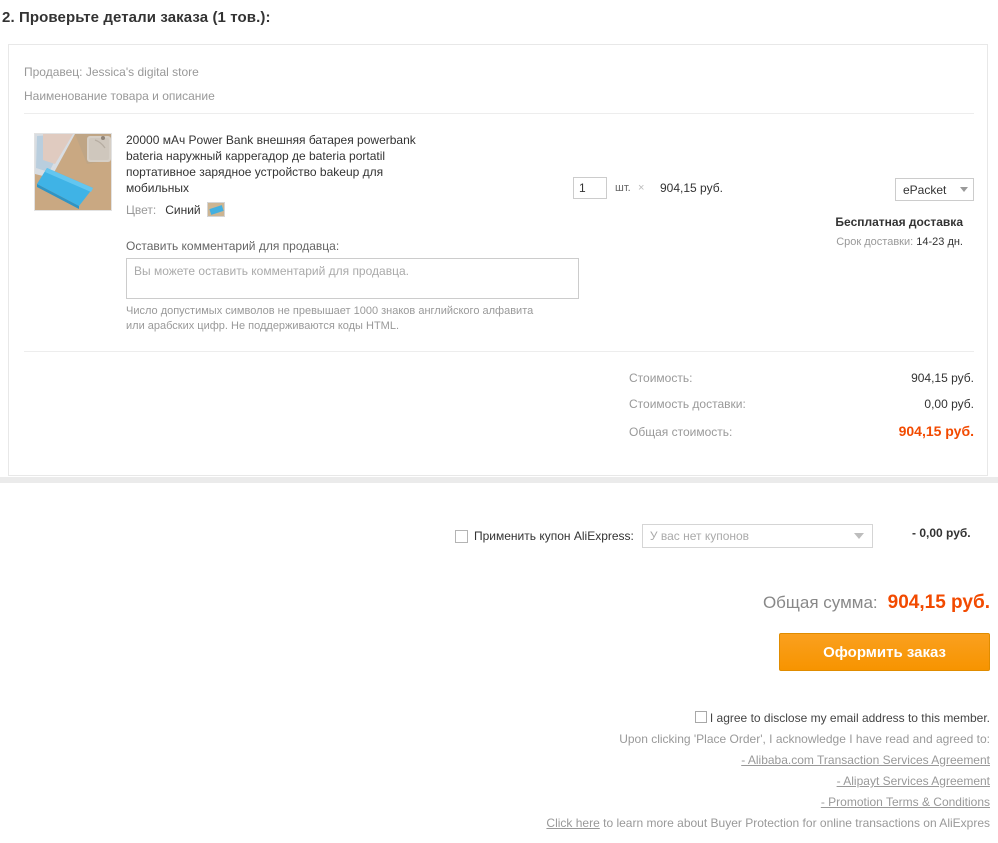  I want to click on apply-coupon-checkbox, so click(461, 536).